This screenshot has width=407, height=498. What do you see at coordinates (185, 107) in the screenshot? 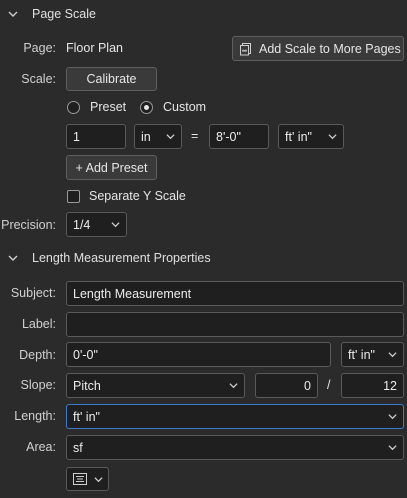
I see `custom-label: Custom` at bounding box center [185, 107].